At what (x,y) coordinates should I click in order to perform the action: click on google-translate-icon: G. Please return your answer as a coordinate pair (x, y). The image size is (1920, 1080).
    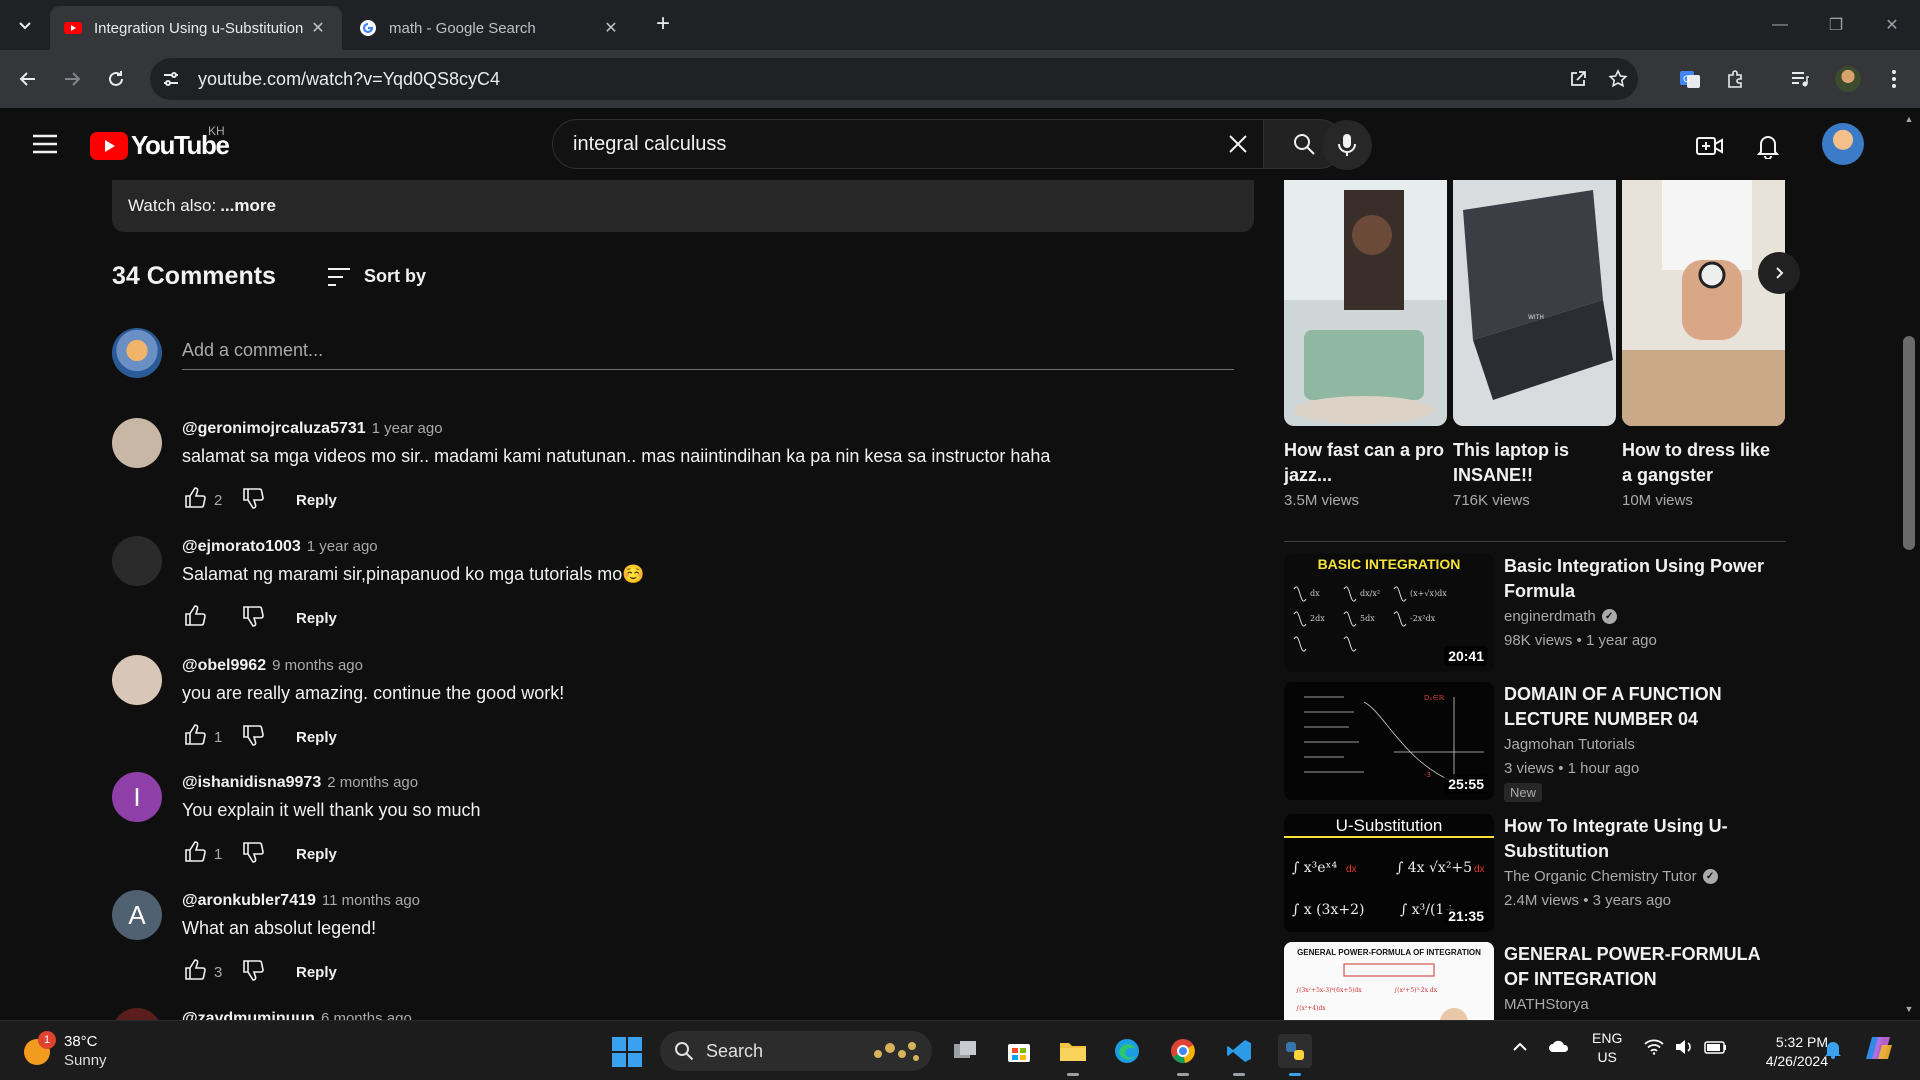
    Looking at the image, I should click on (1690, 79).